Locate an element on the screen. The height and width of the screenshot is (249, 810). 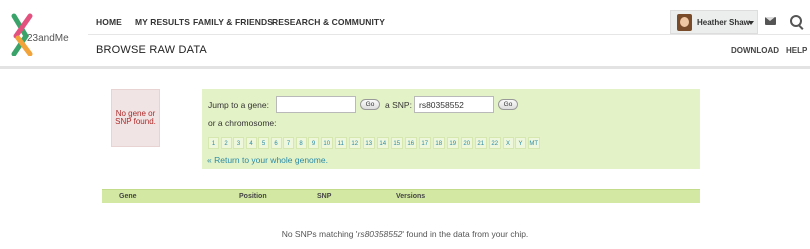
chromosome-button-21: 21 is located at coordinates (480, 143).